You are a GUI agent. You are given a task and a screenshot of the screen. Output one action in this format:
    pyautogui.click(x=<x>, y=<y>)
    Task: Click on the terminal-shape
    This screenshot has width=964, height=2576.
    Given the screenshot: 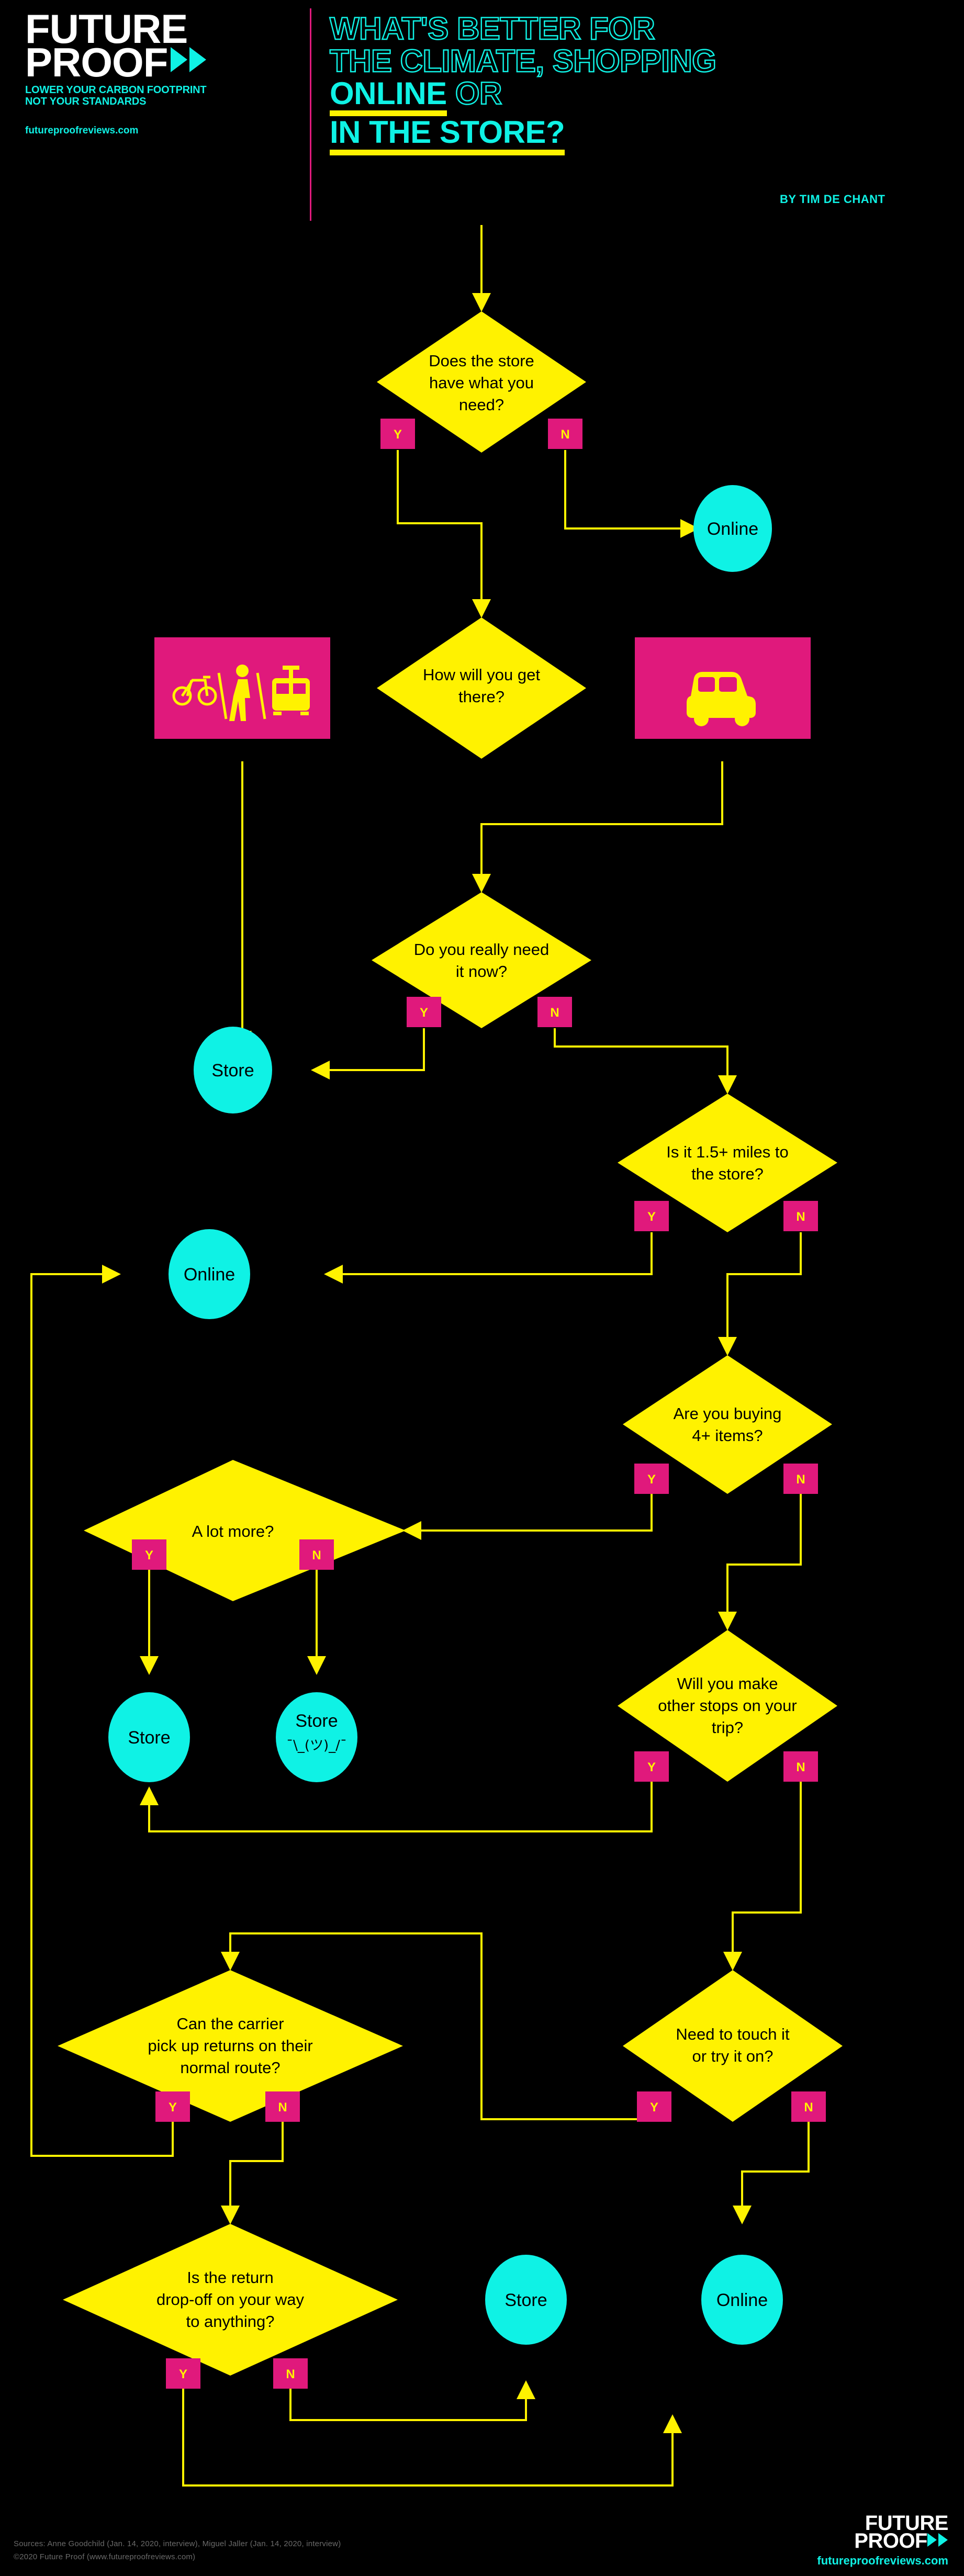 What is the action you would take?
    pyautogui.click(x=316, y=1737)
    